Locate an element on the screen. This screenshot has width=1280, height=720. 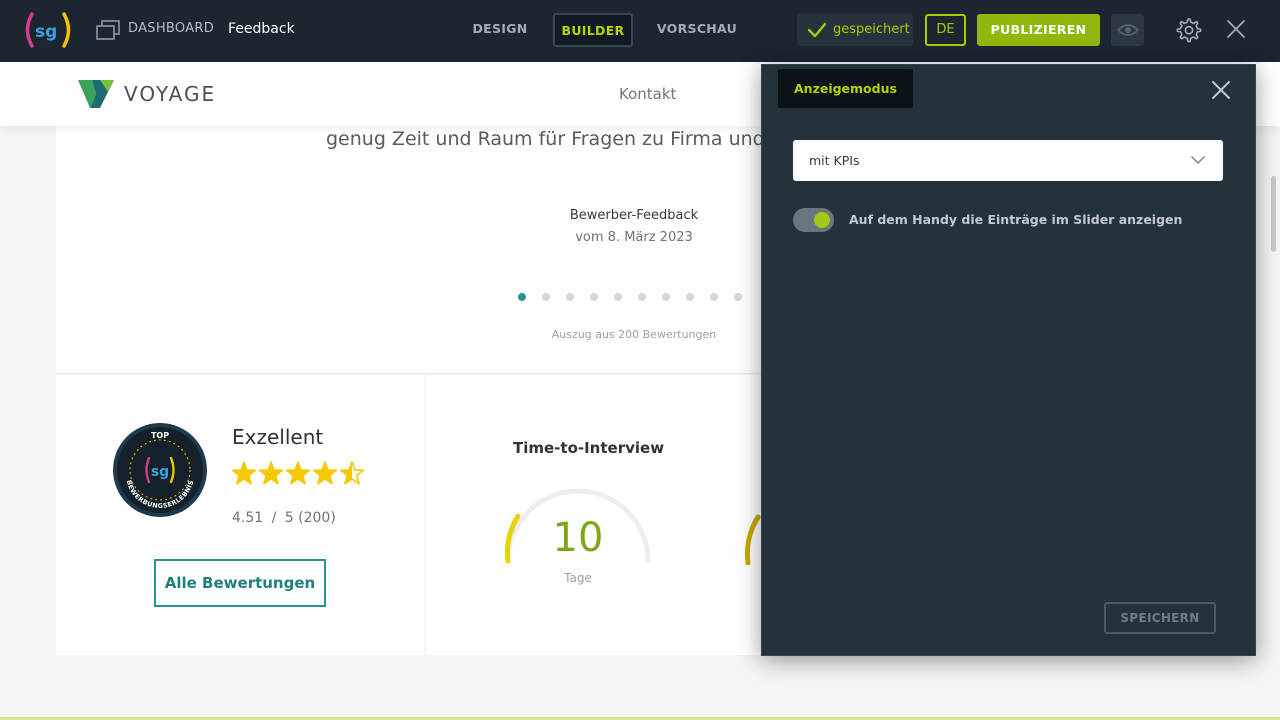
language-button: DE is located at coordinates (945, 30).